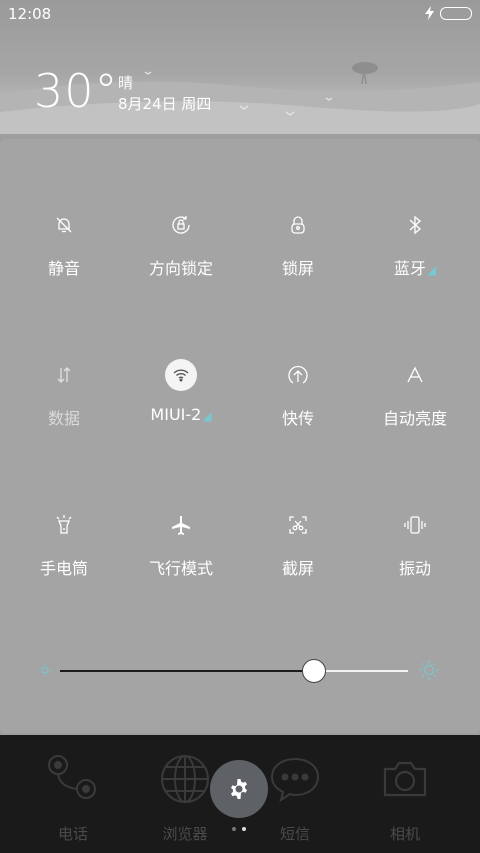  Describe the element at coordinates (297, 418) in the screenshot. I see `toggle-label: 快传` at that location.